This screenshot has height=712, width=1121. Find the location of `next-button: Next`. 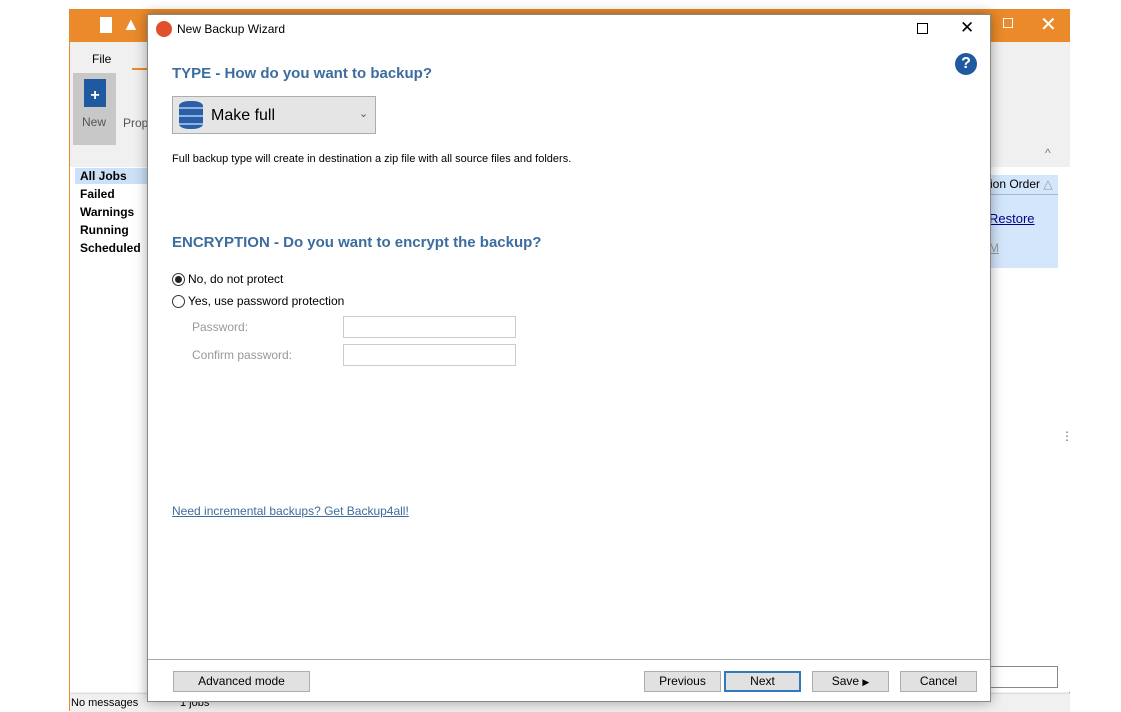

next-button: Next is located at coordinates (762, 681).